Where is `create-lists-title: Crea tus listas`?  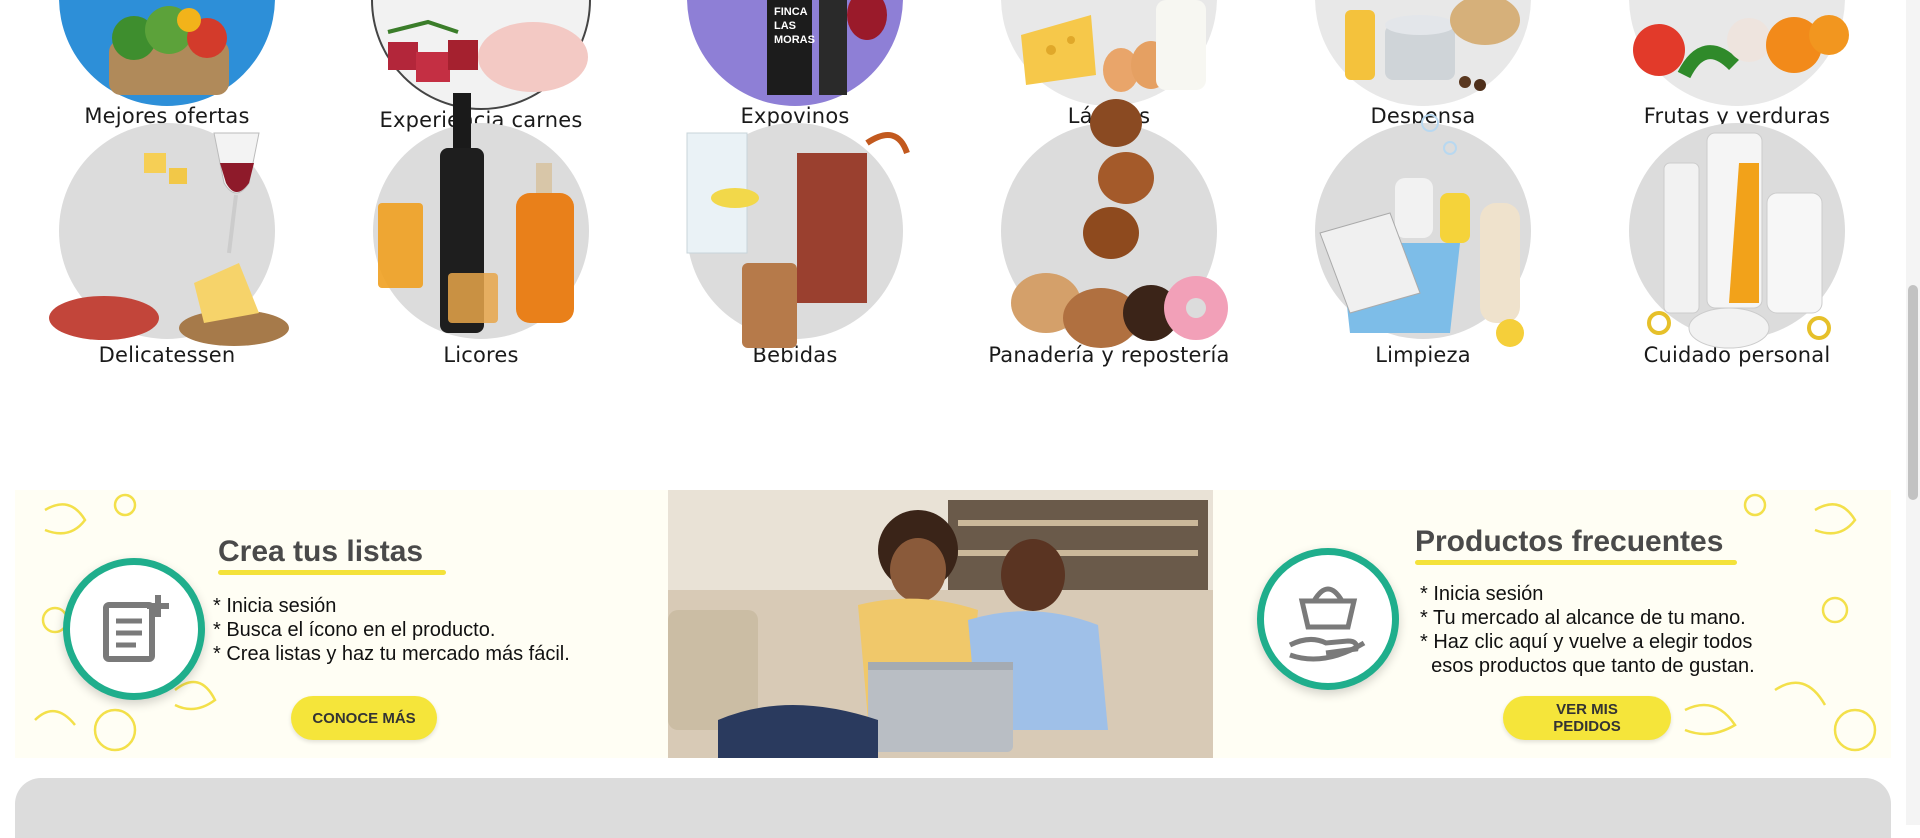 create-lists-title: Crea tus listas is located at coordinates (321, 551).